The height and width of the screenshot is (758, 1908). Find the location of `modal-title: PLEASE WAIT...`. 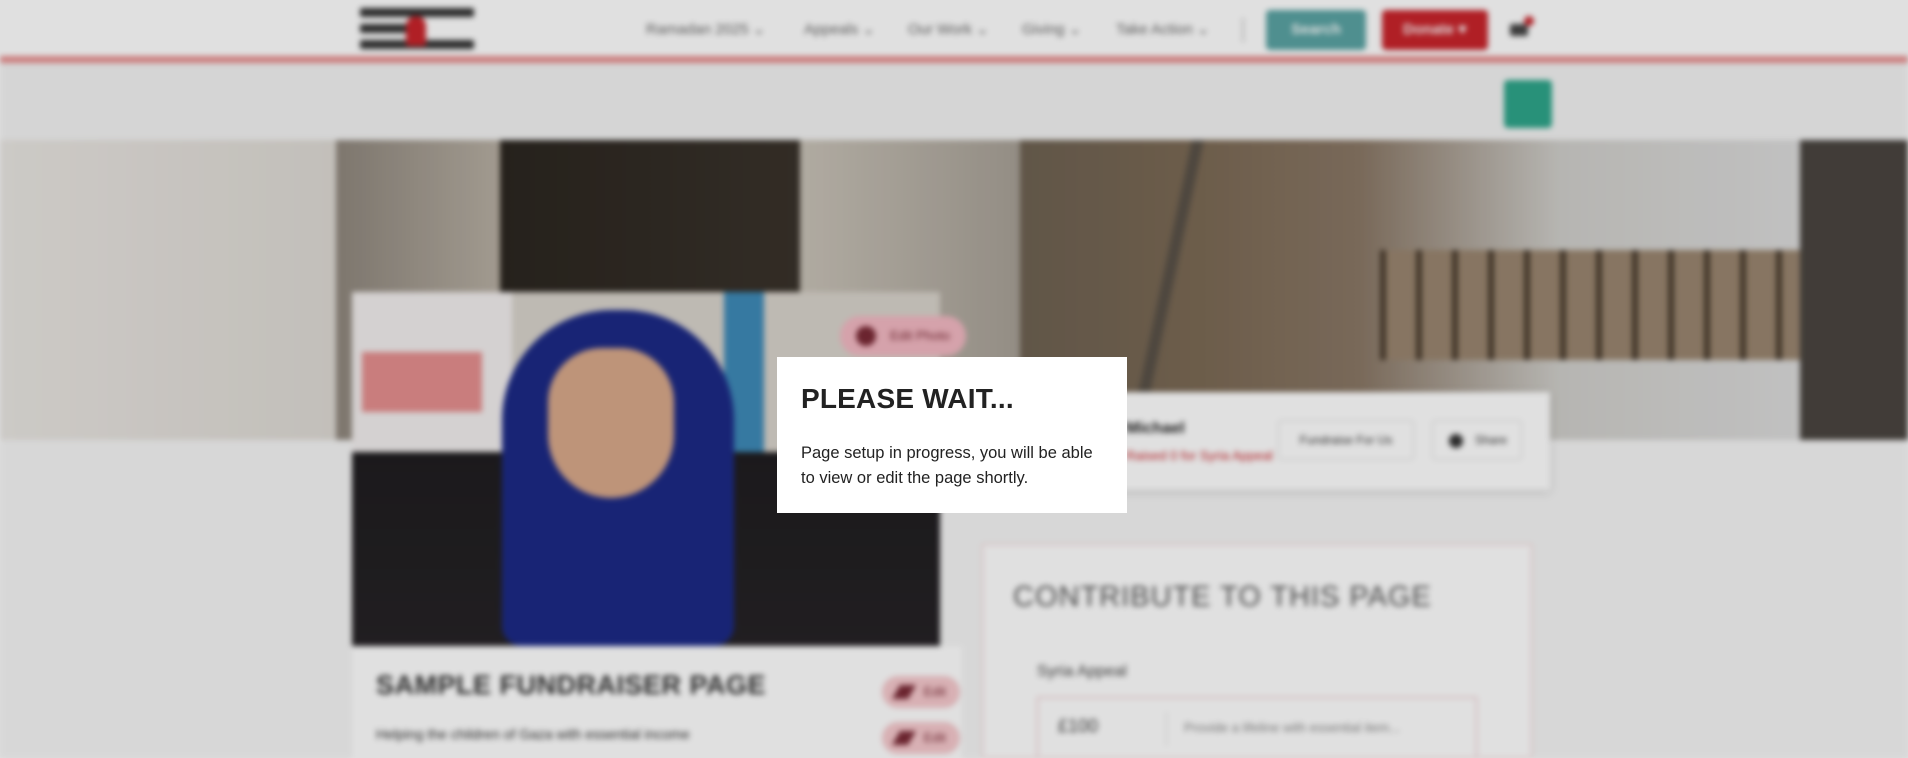

modal-title: PLEASE WAIT... is located at coordinates (907, 398).